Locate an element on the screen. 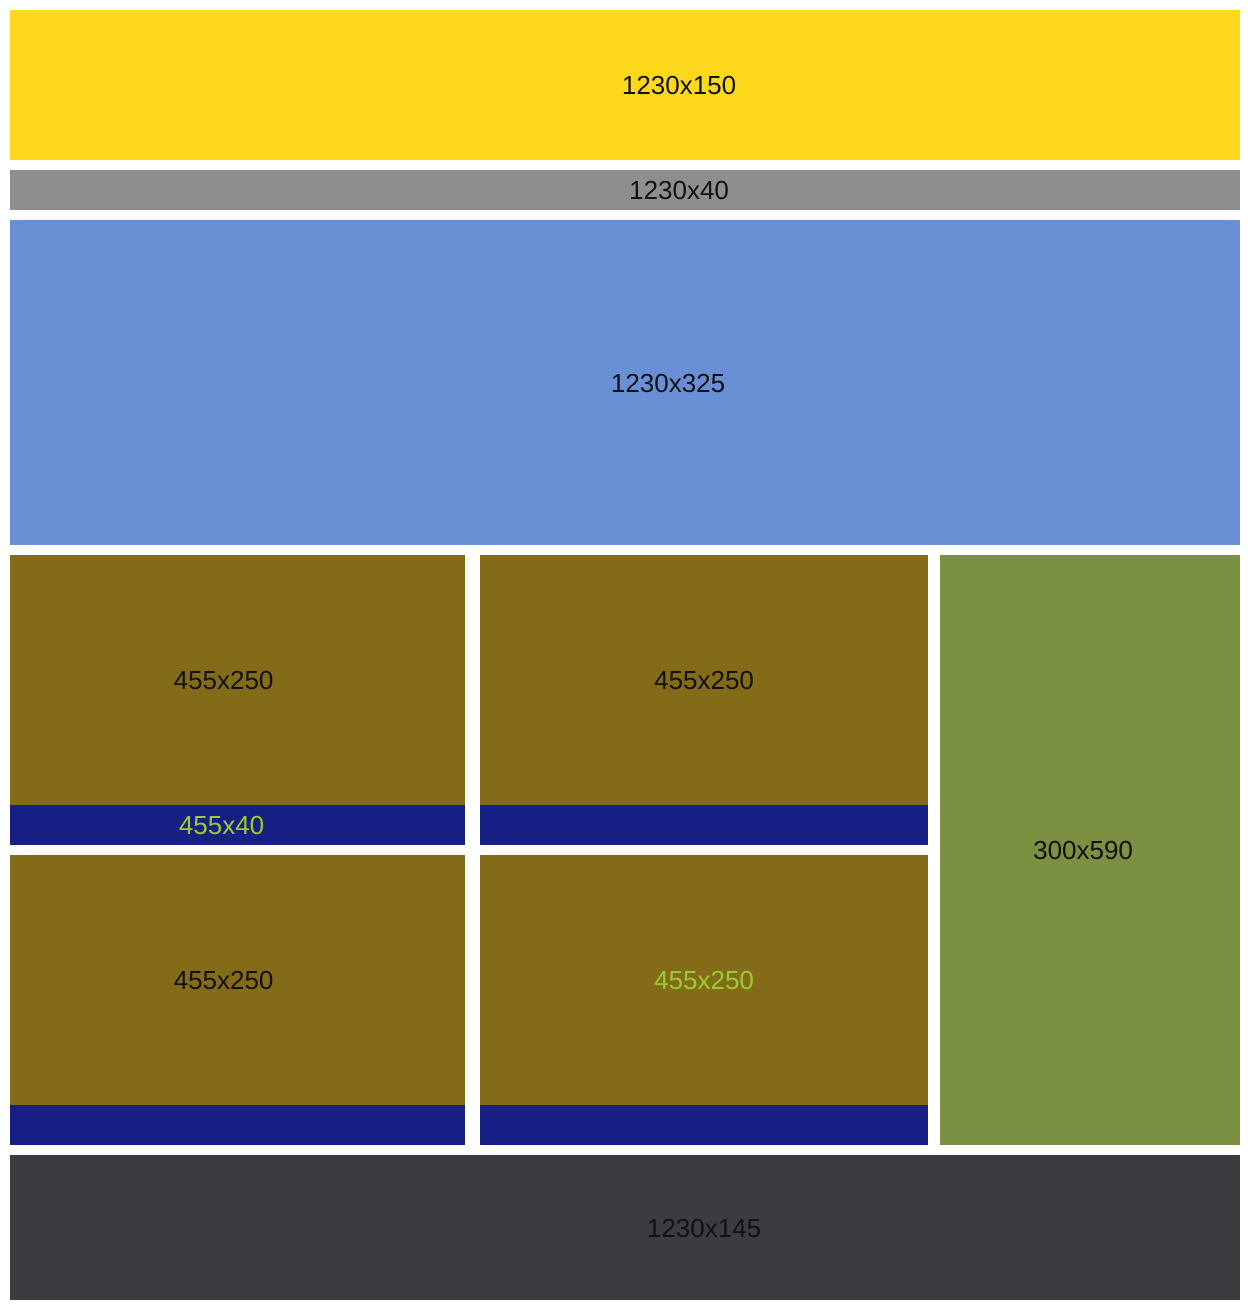 This screenshot has height=1310, width=1250. navbar-block-label: 1230x40 is located at coordinates (679, 190).